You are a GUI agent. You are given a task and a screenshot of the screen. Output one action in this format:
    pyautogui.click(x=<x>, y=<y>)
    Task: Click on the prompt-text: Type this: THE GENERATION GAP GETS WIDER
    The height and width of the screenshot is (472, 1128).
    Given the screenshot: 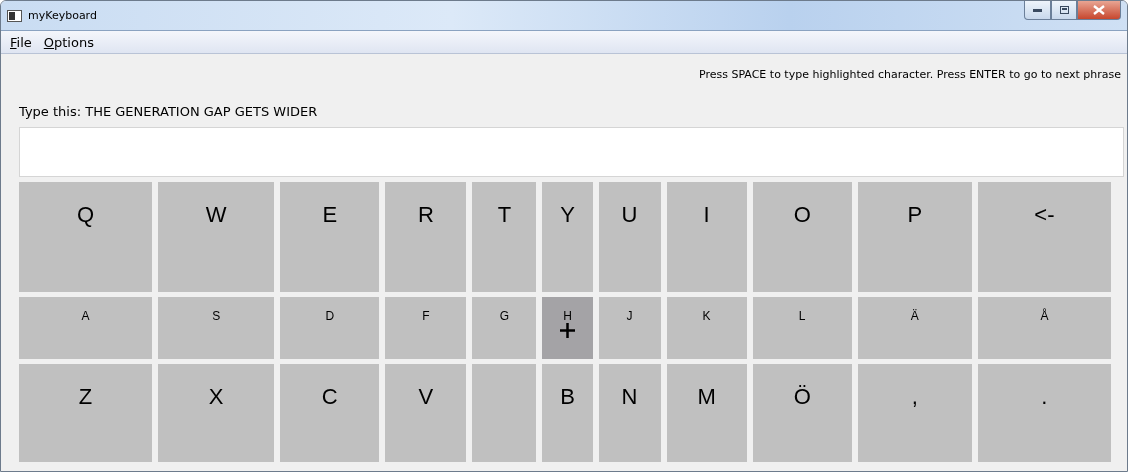 What is the action you would take?
    pyautogui.click(x=169, y=111)
    